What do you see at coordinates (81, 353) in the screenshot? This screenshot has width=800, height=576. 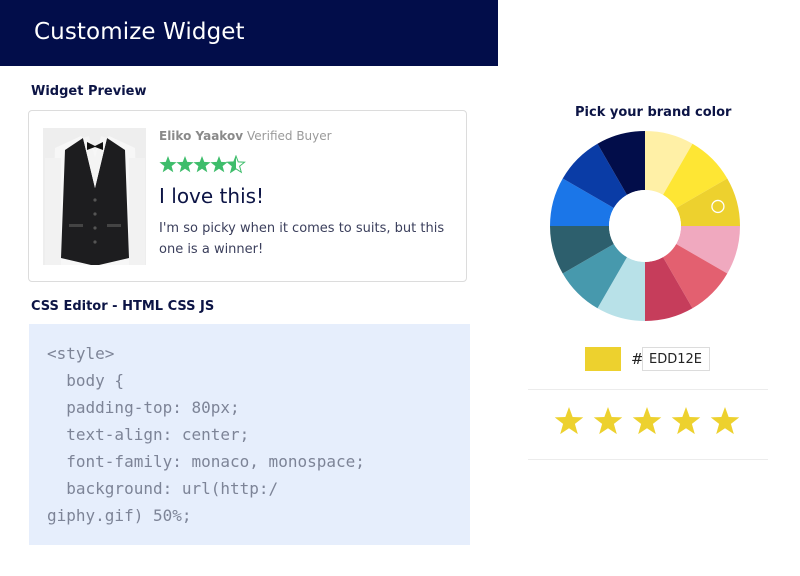 I see `code-line: <style>` at bounding box center [81, 353].